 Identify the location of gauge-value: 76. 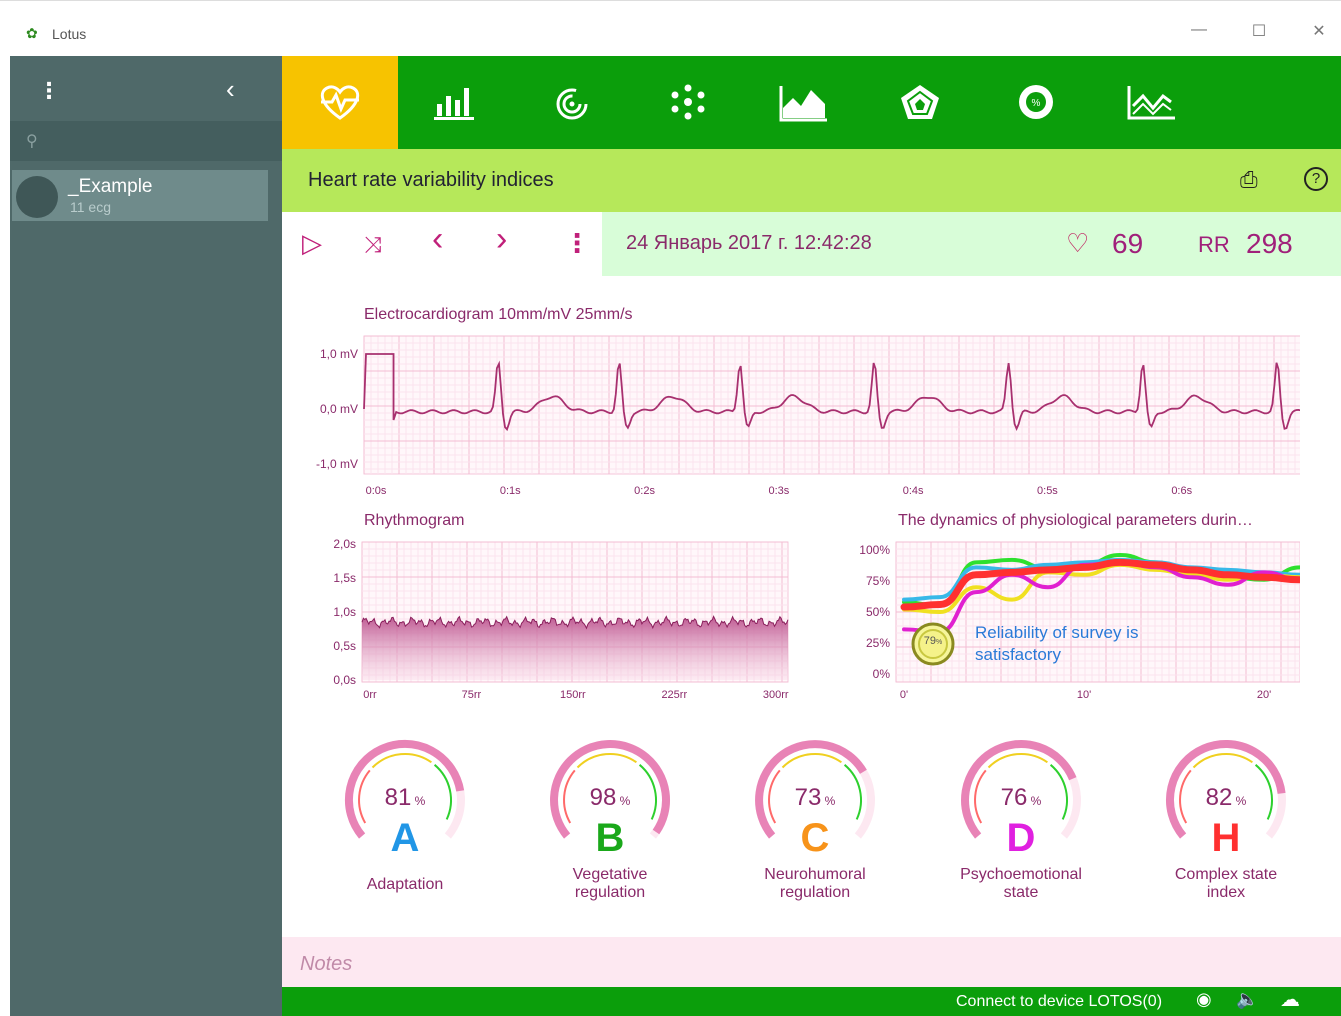
(1014, 797).